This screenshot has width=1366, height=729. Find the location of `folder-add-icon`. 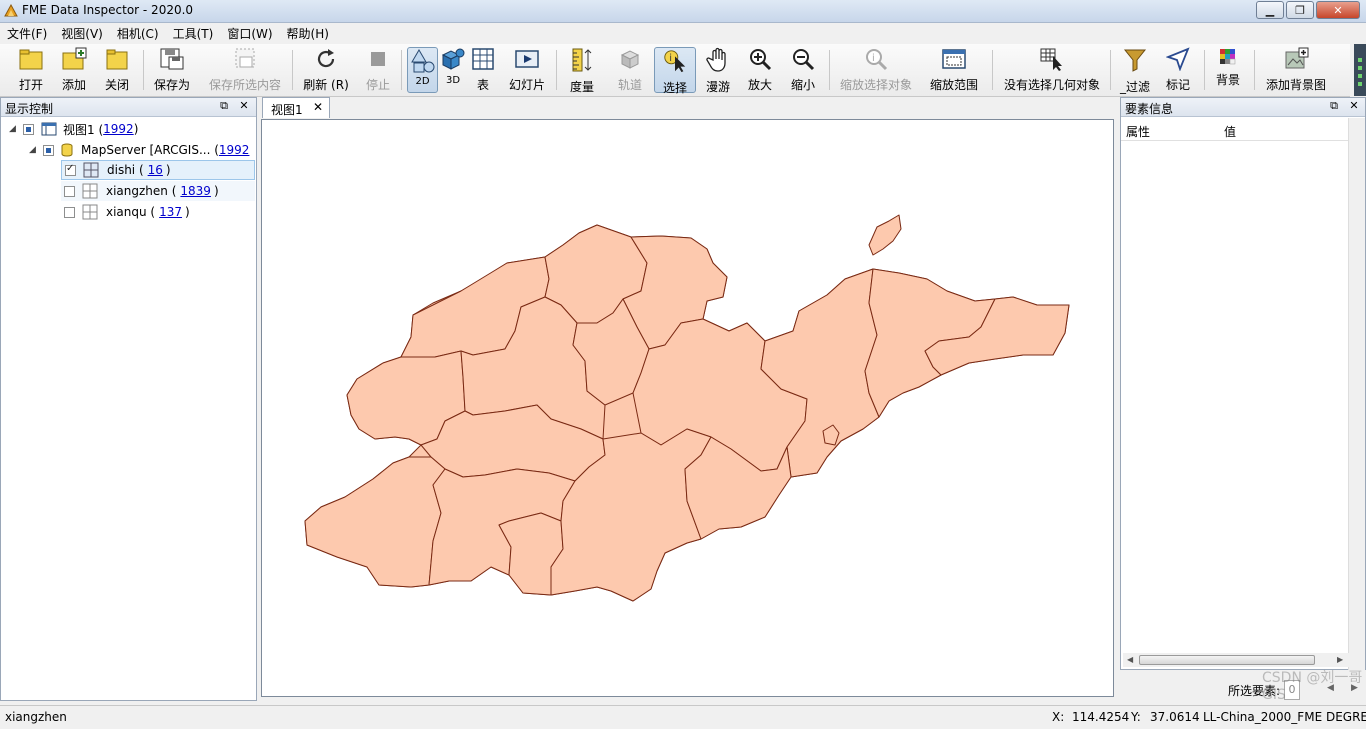

folder-add-icon is located at coordinates (74, 58).